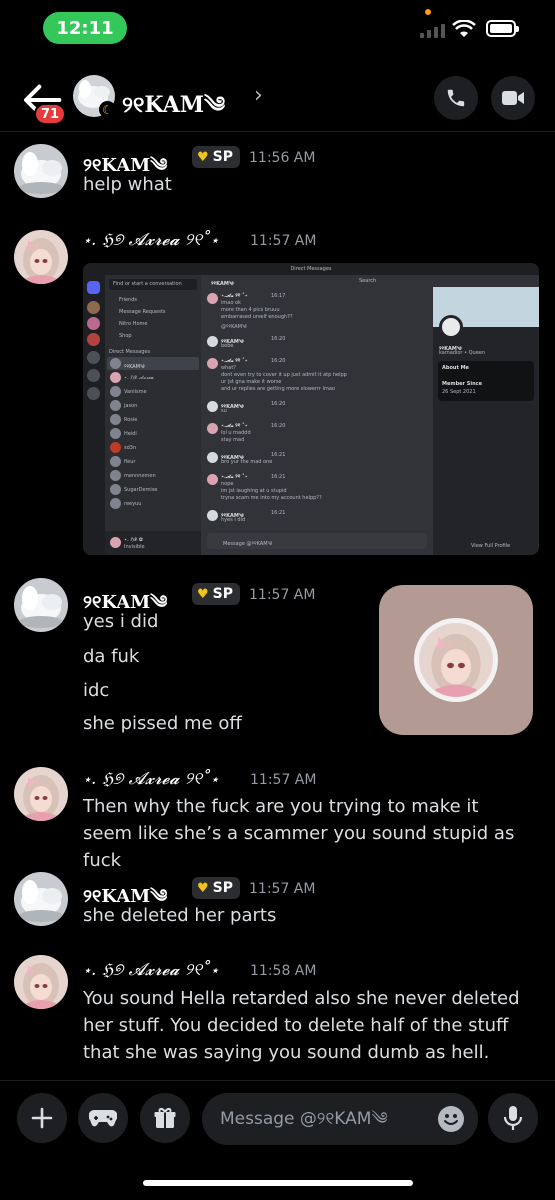 This screenshot has height=1200, width=555. Describe the element at coordinates (125, 336) in the screenshot. I see `attachment-nav-item: Shop` at that location.